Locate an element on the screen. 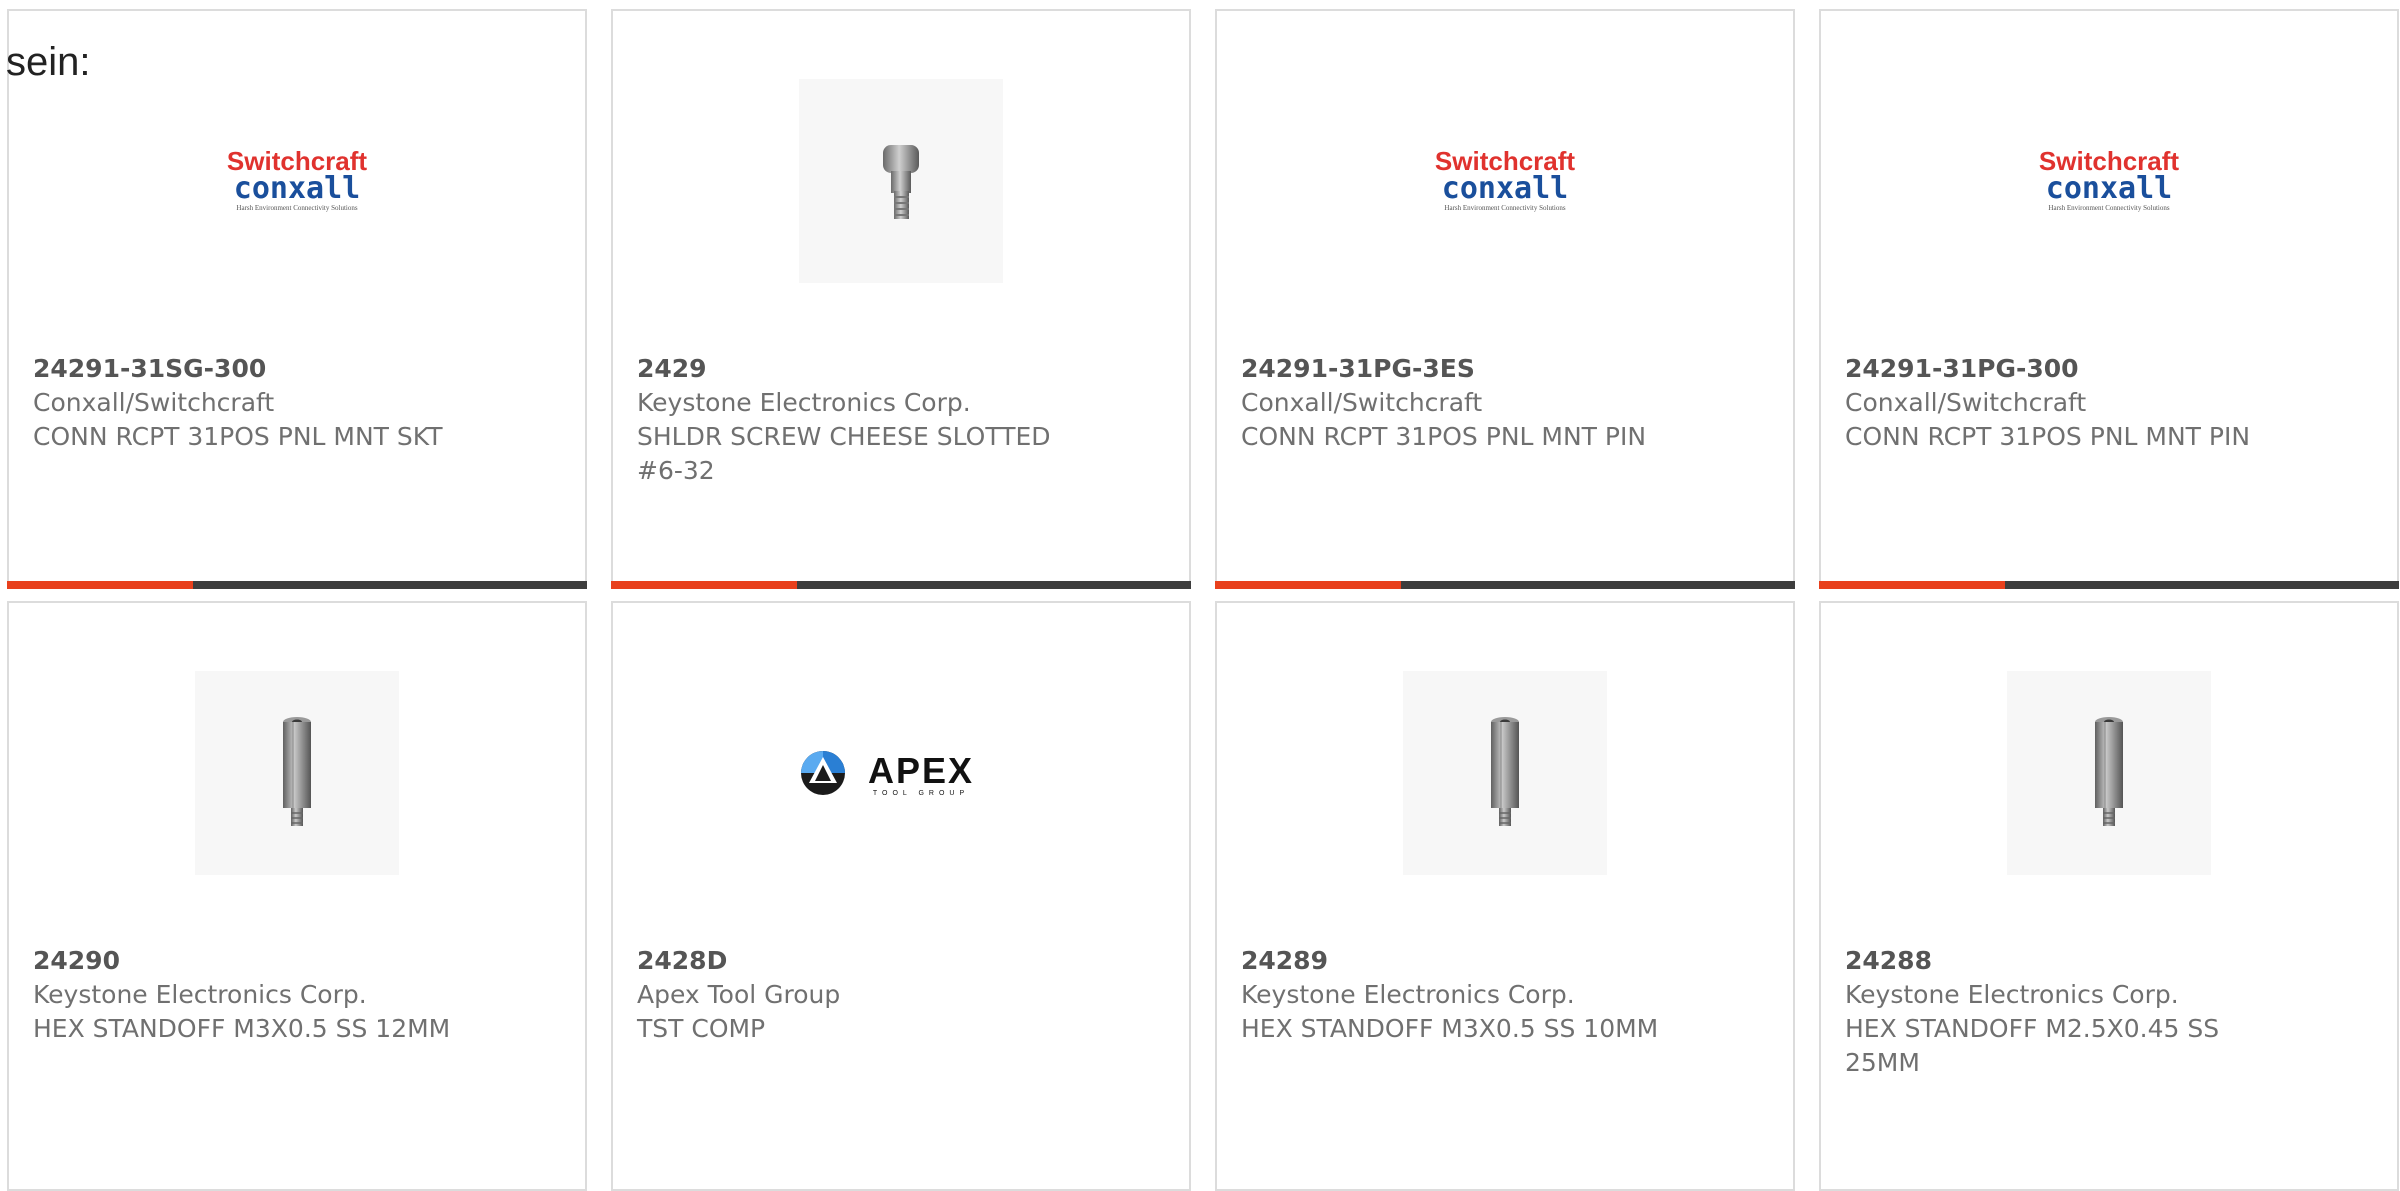 This screenshot has width=2400, height=1191. manufacturer: Apex Tool Group is located at coordinates (739, 994).